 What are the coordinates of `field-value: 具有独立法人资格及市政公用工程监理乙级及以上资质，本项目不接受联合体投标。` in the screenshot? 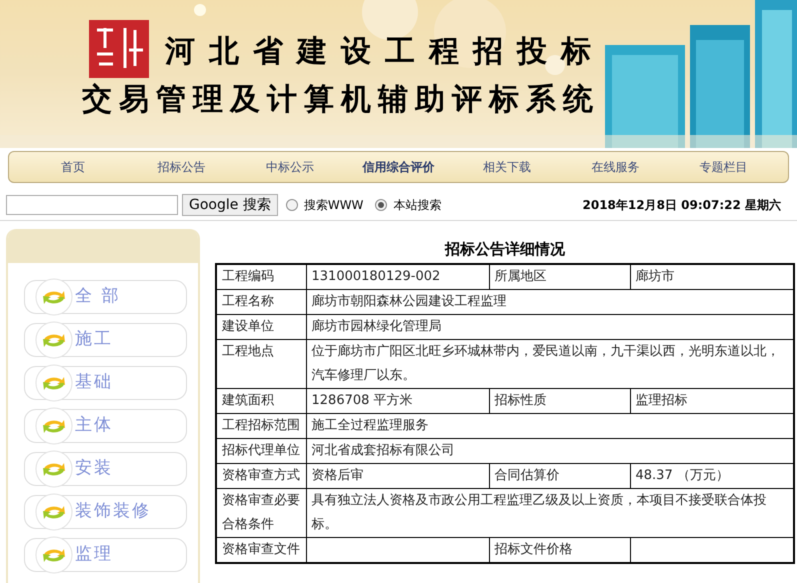 It's located at (539, 512).